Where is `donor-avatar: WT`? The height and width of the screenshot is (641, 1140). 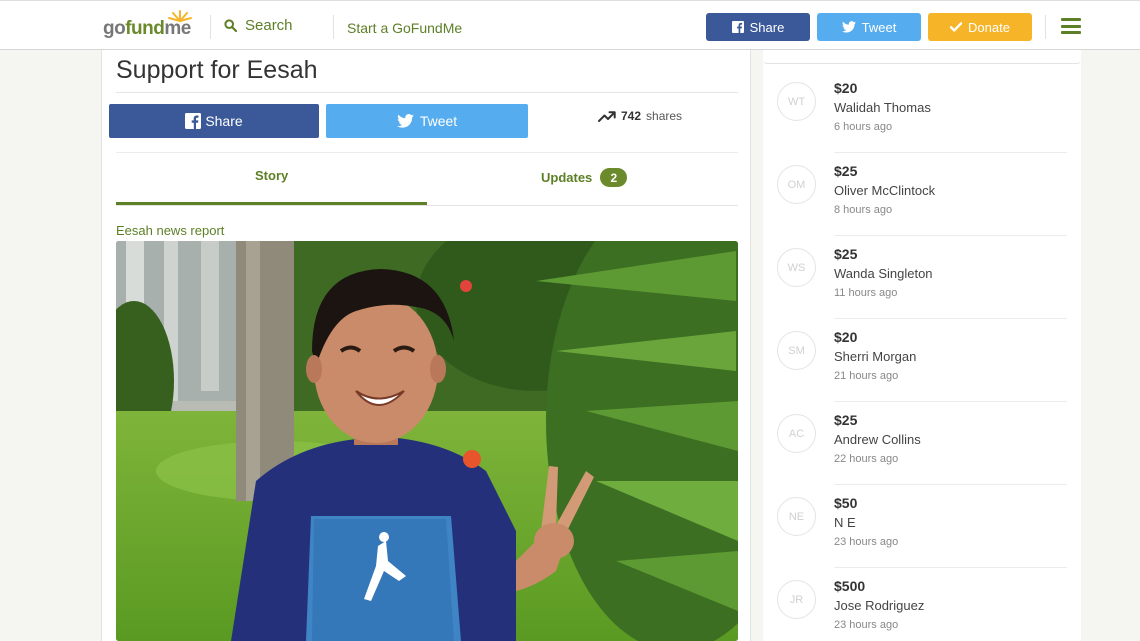
donor-avatar: WT is located at coordinates (796, 101).